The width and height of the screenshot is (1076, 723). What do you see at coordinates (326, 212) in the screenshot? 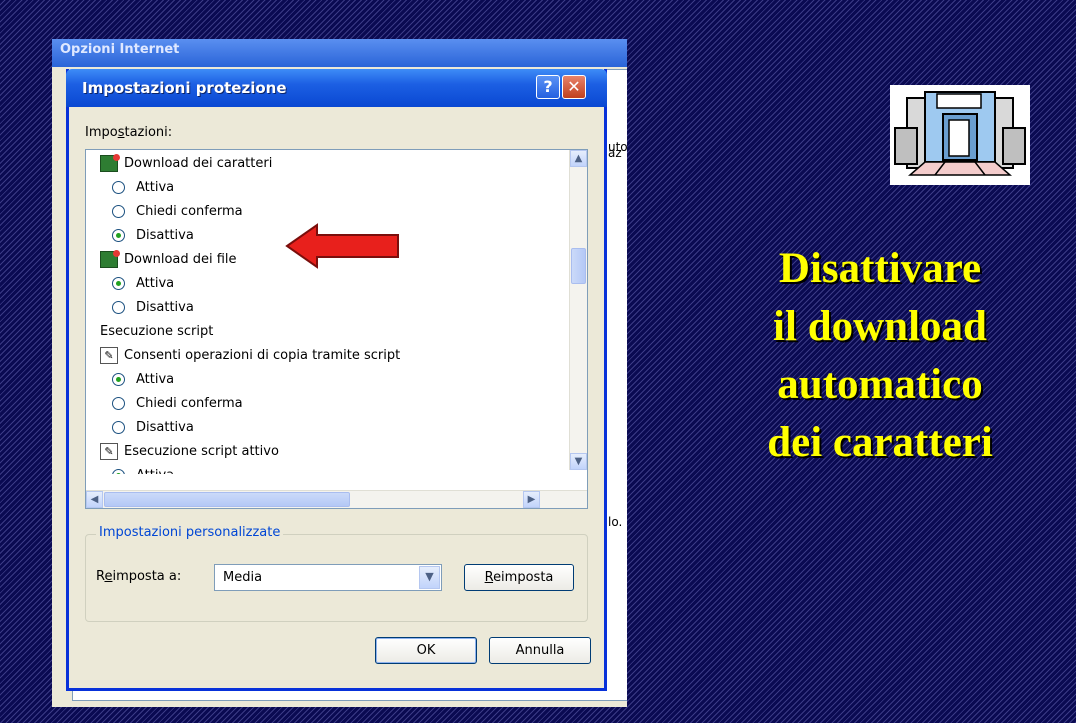
I see `option-fonts-prompt: Chiedi conferma` at bounding box center [326, 212].